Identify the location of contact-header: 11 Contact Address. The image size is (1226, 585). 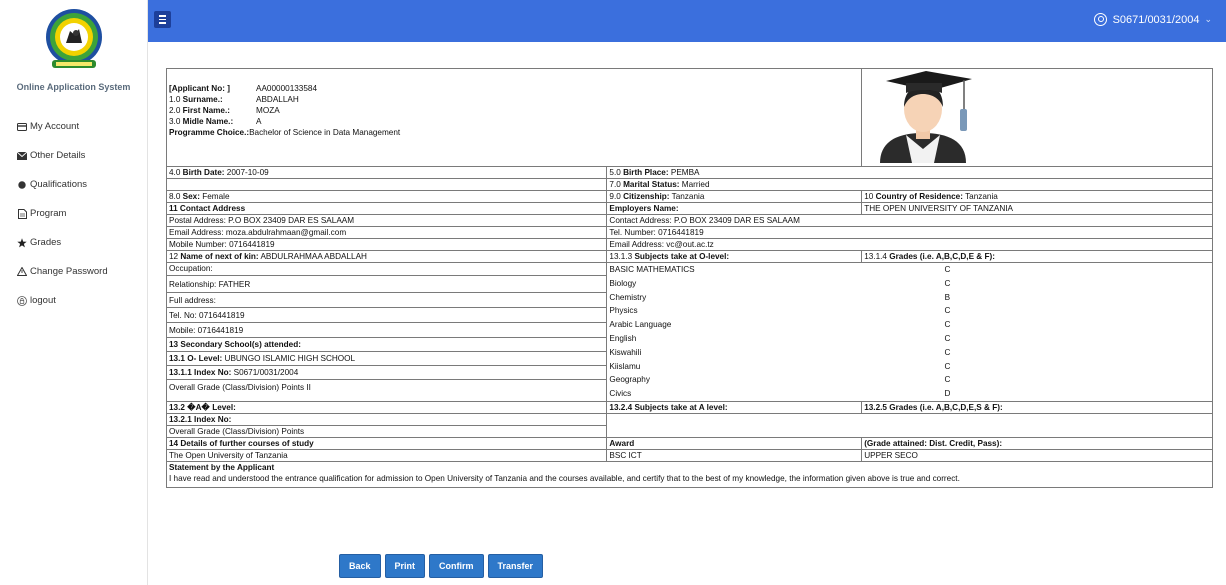
(207, 208).